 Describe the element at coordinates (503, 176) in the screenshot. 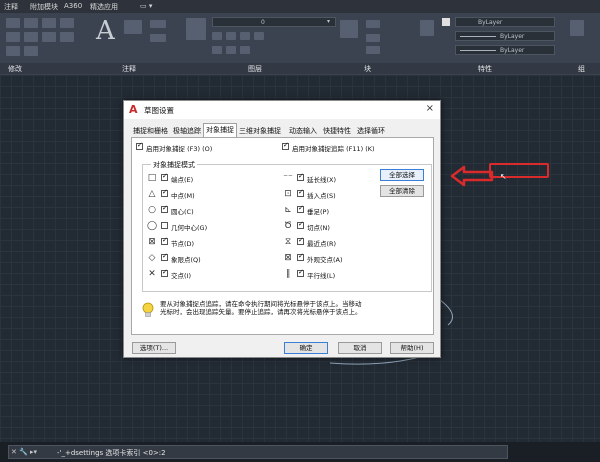

I see `mouse-cursor-icon: ↖` at that location.